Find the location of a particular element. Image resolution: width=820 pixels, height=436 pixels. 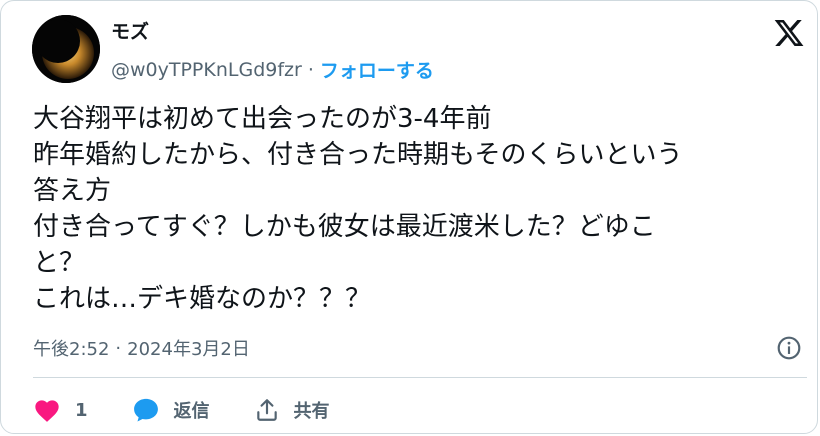

reply-button: 返信 is located at coordinates (171, 410).